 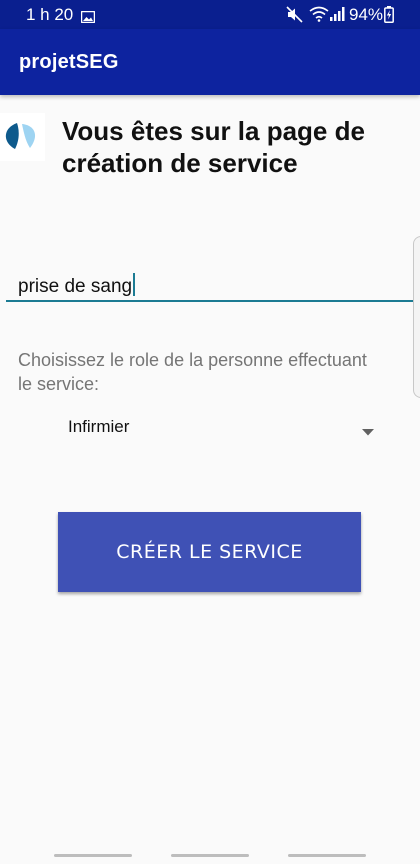 I want to click on role-selected-value: Infirmier, so click(x=99, y=426).